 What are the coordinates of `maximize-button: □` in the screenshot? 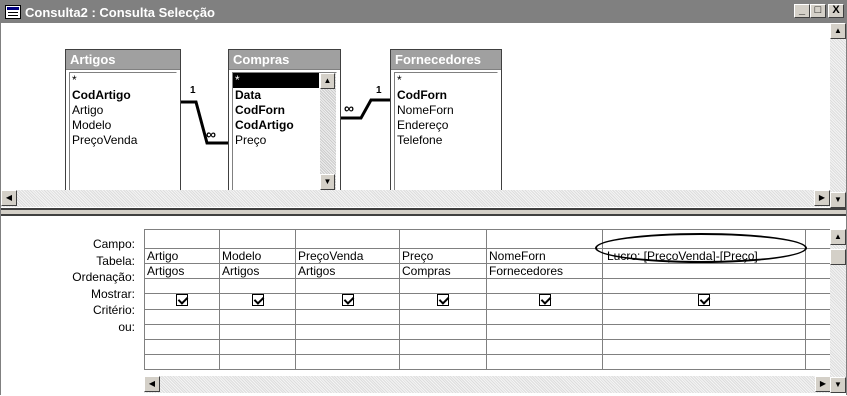 It's located at (818, 11).